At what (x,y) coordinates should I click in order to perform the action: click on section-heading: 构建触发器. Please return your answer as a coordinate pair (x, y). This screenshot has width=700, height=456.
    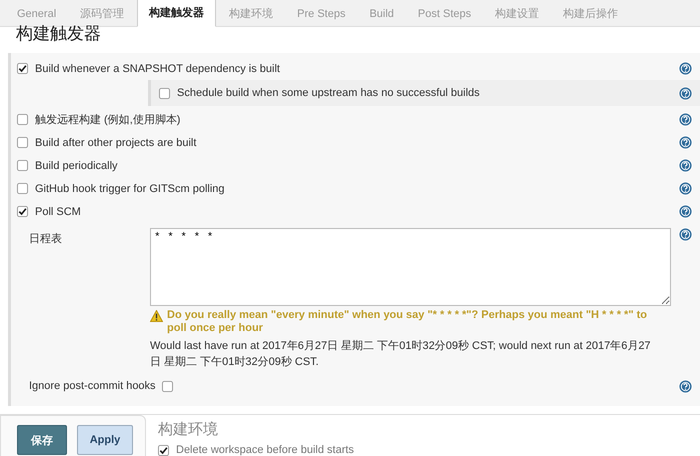
    Looking at the image, I should click on (58, 36).